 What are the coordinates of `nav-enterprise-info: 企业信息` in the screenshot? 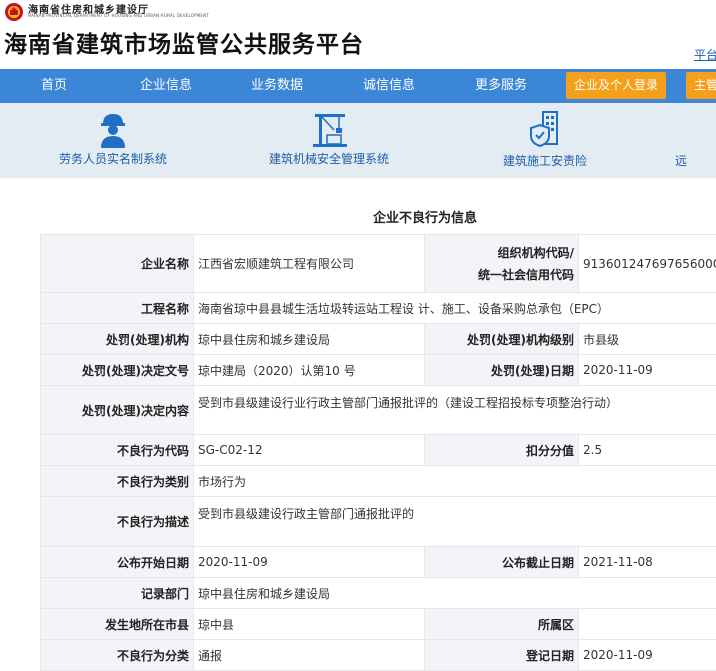 It's located at (166, 86).